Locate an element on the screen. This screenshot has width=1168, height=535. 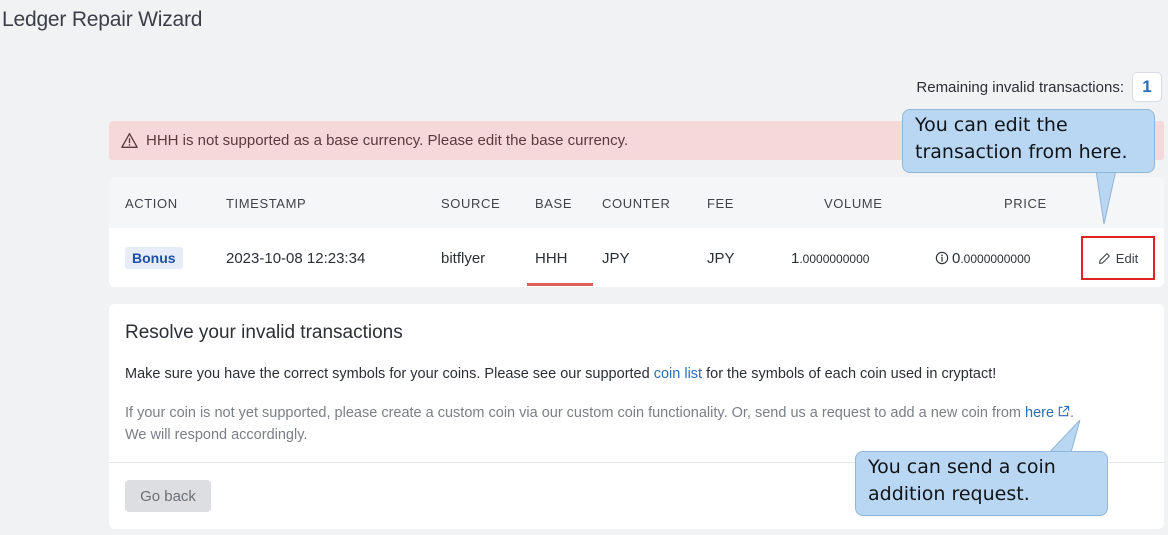
coin-list-link: coin list is located at coordinates (678, 374).